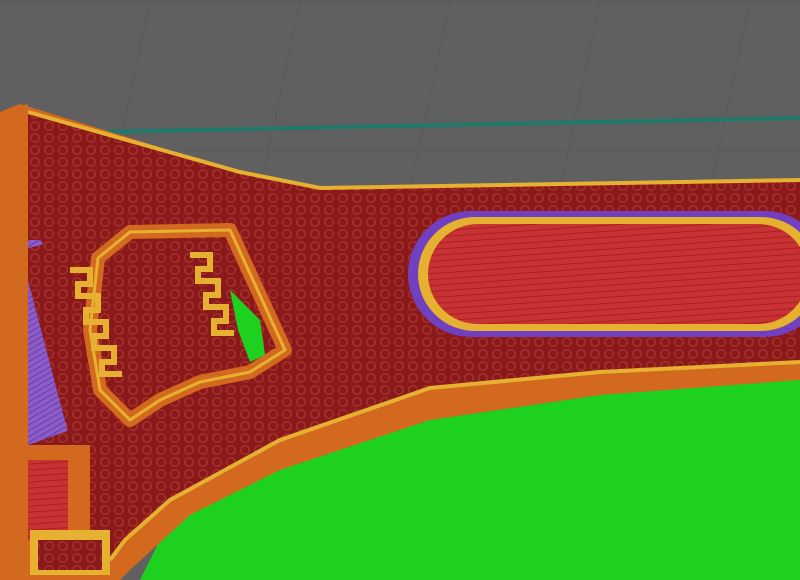 Image resolution: width=800 pixels, height=580 pixels. What do you see at coordinates (614, 274) in the screenshot?
I see `handle-slot-skin` at bounding box center [614, 274].